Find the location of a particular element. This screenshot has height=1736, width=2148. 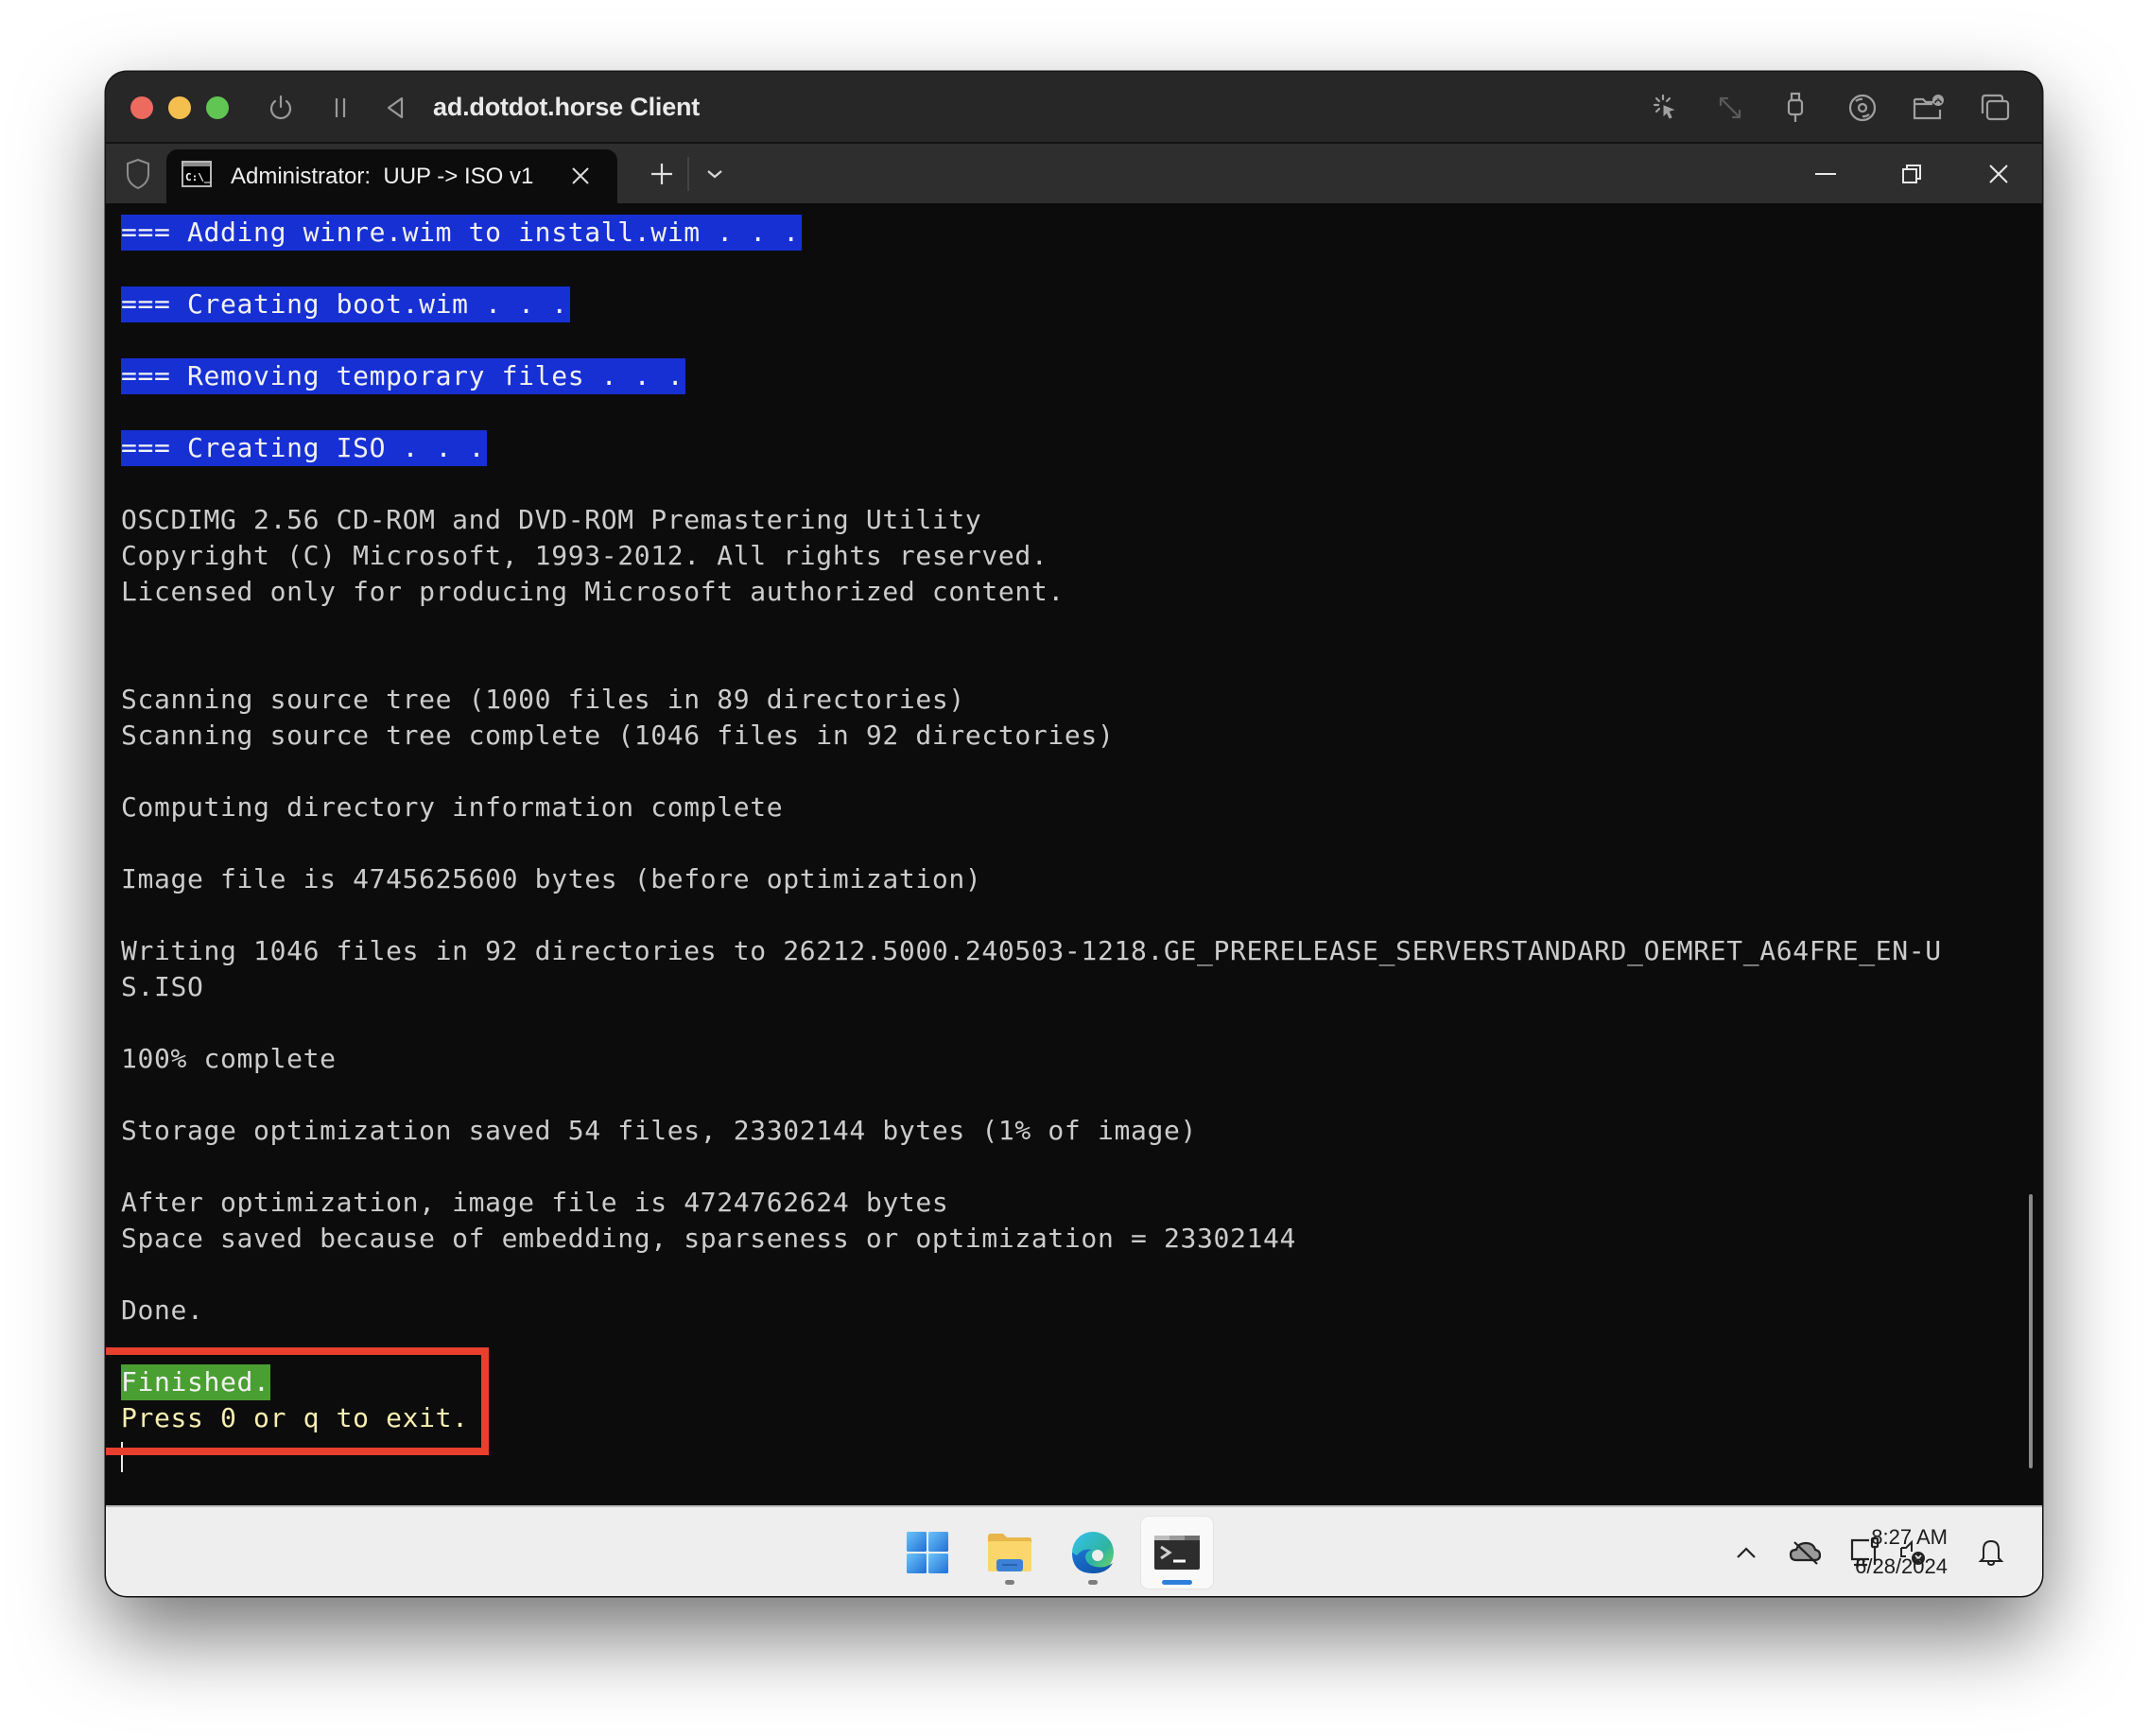

chevron-down-icon is located at coordinates (715, 174).